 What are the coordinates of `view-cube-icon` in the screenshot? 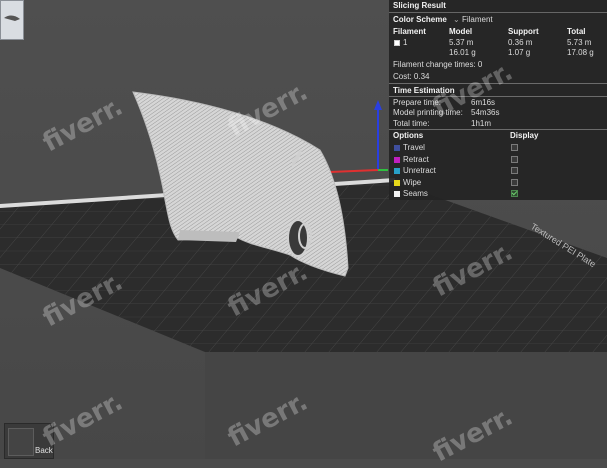 It's located at (21, 442).